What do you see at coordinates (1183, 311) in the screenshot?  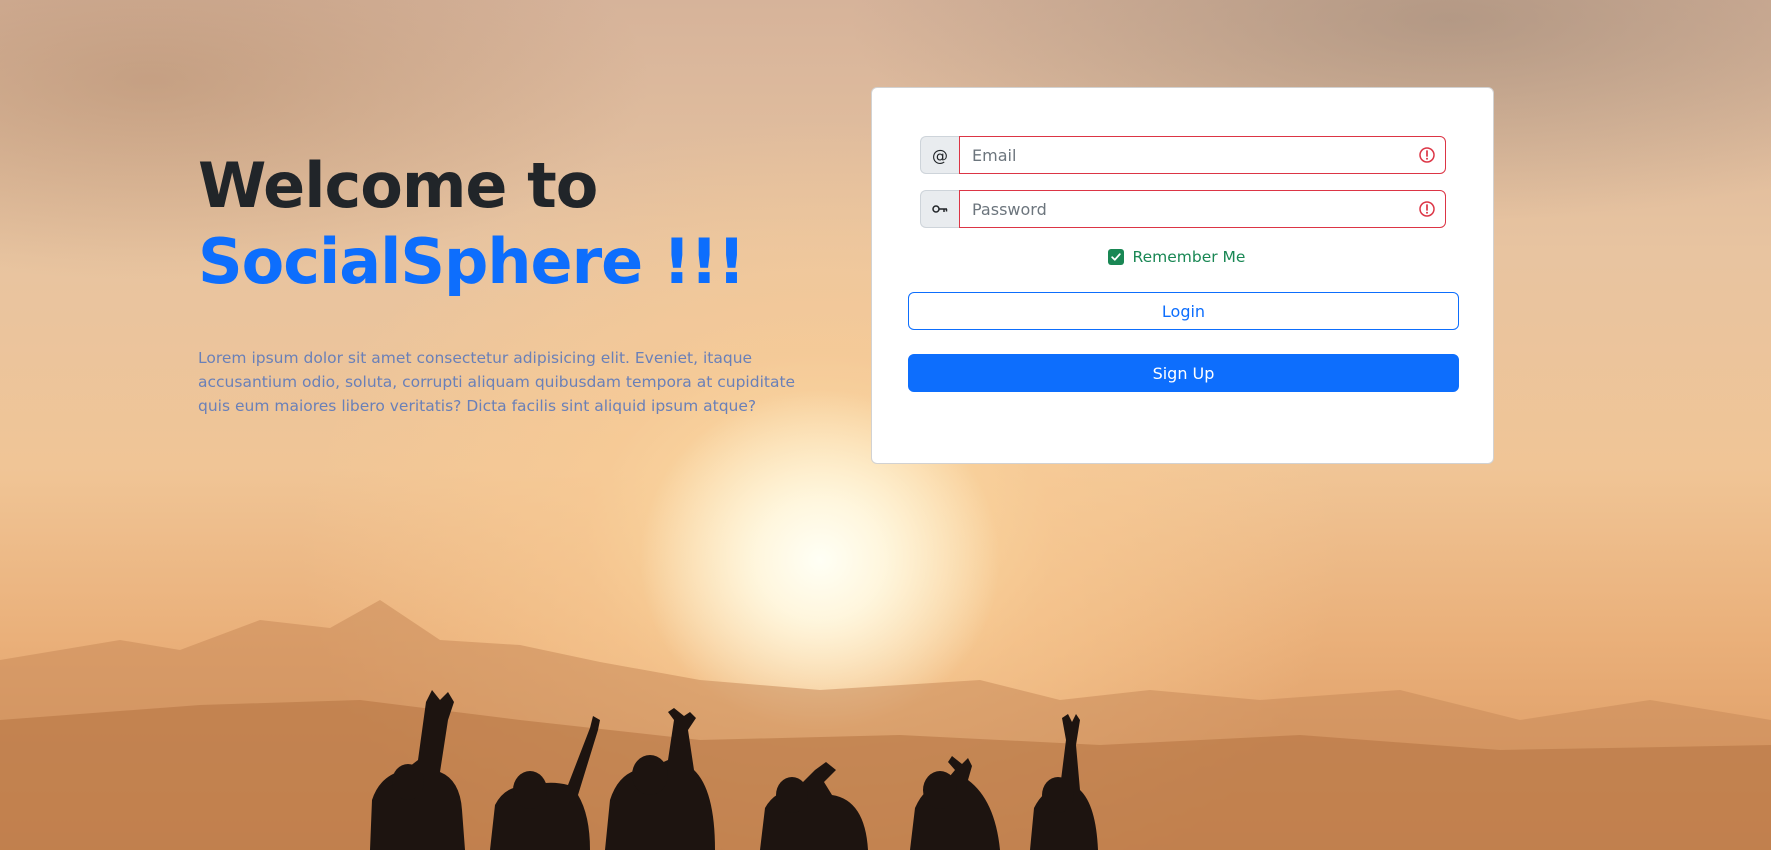 I see `login-button: Login` at bounding box center [1183, 311].